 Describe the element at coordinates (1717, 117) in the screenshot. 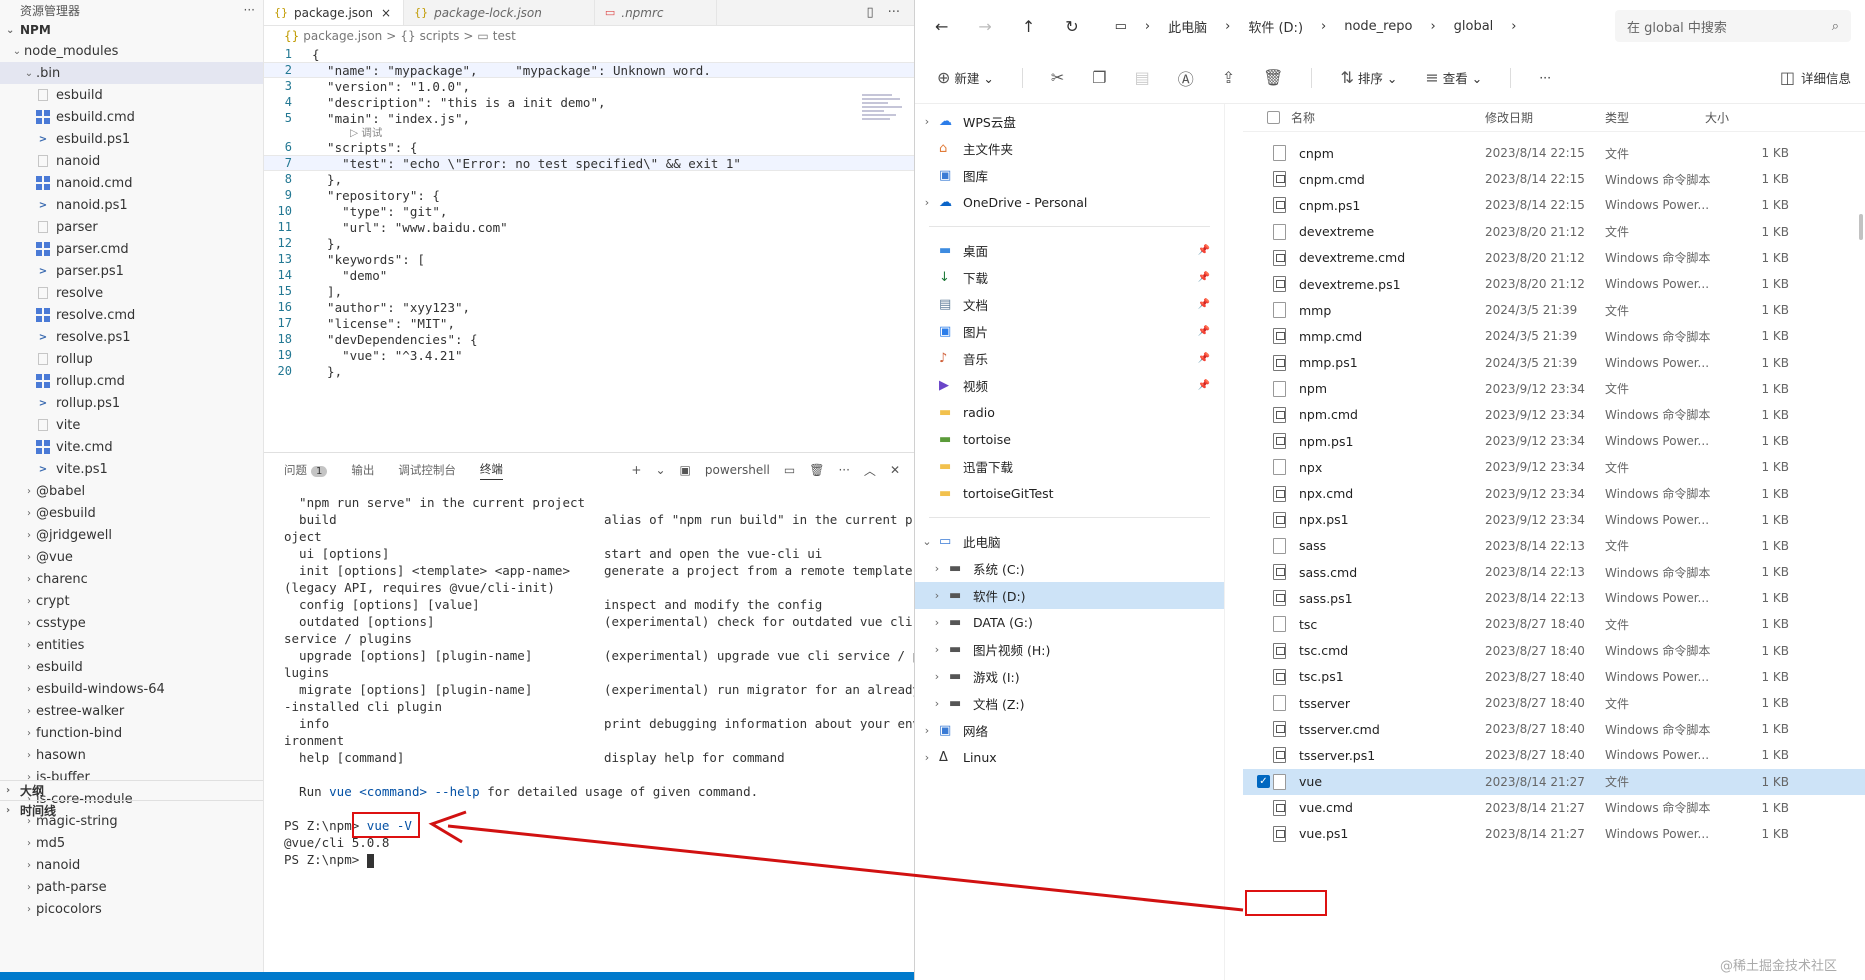

I see `column-size: 大小` at that location.